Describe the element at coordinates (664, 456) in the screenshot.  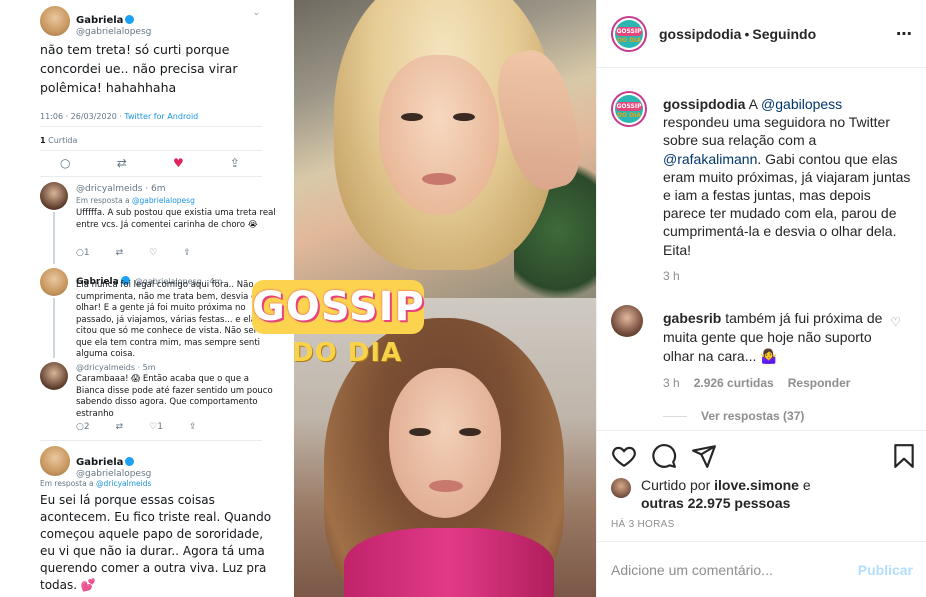
I see `comment-icon` at that location.